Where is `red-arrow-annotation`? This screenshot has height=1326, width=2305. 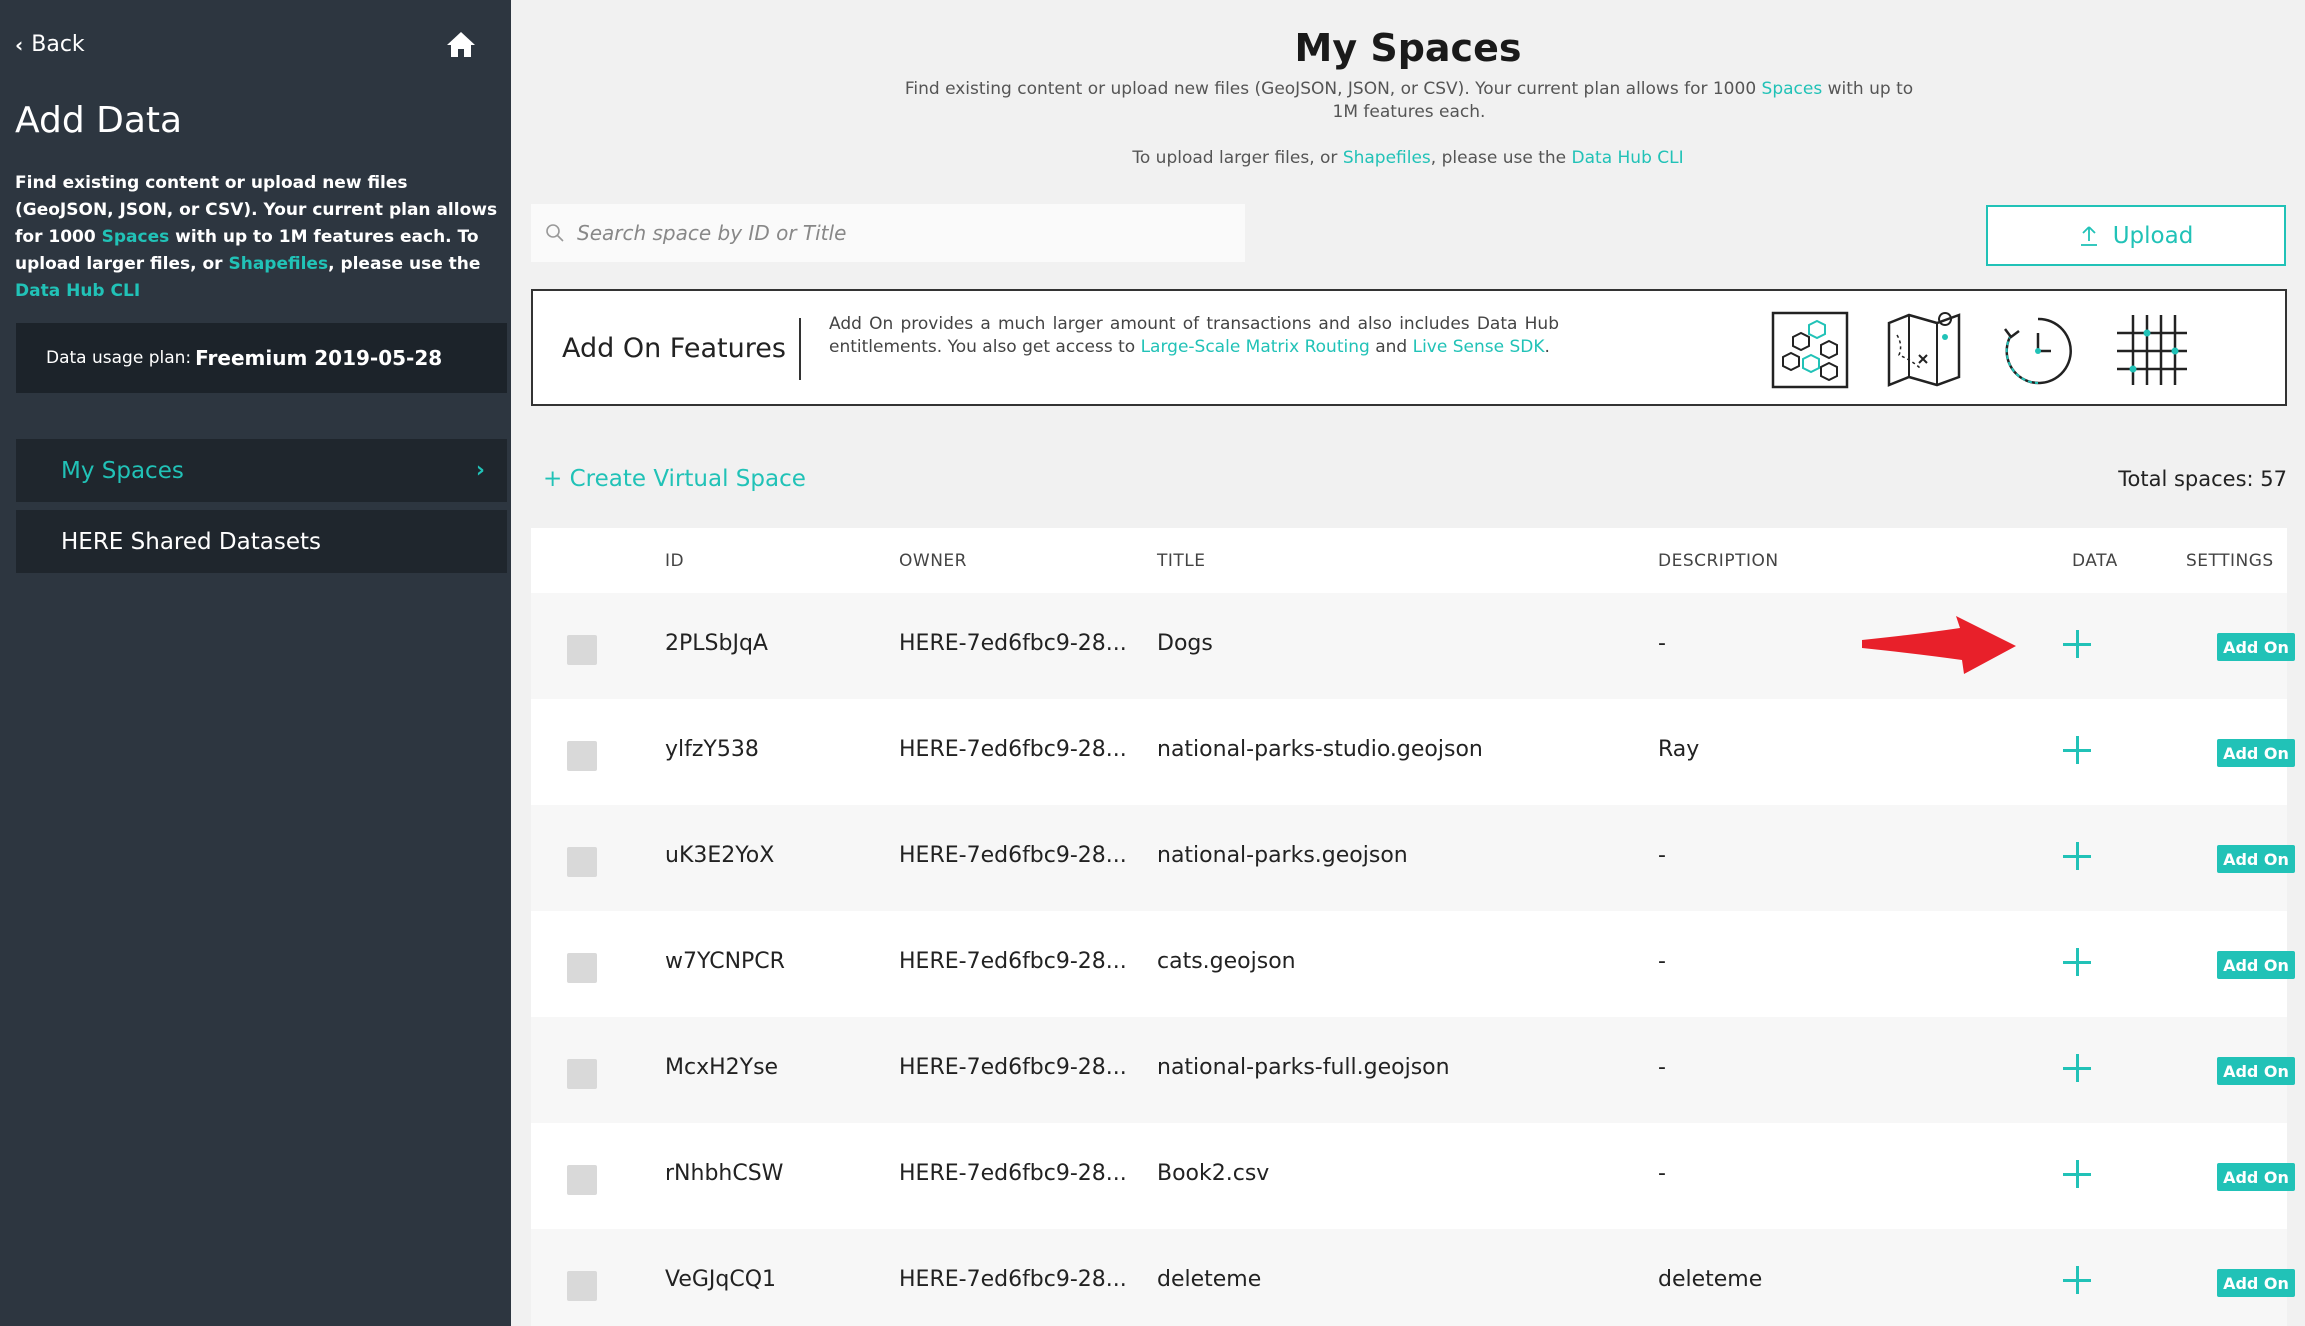 red-arrow-annotation is located at coordinates (1939, 645).